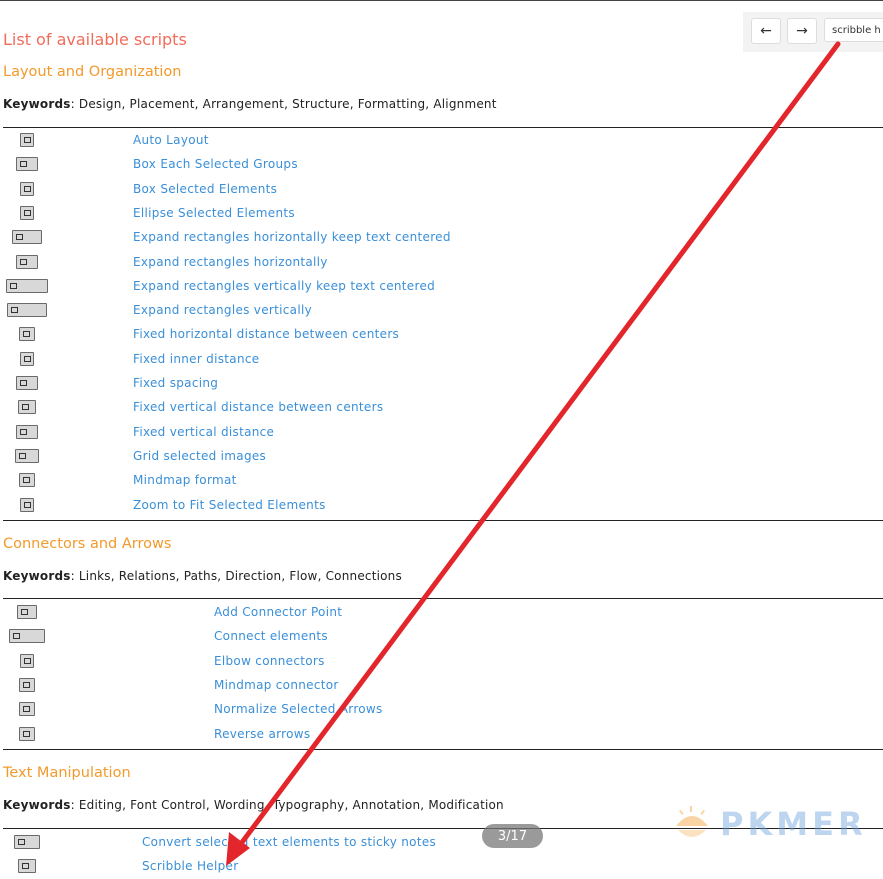  Describe the element at coordinates (203, 432) in the screenshot. I see `script-link: Fixed vertical distance` at that location.